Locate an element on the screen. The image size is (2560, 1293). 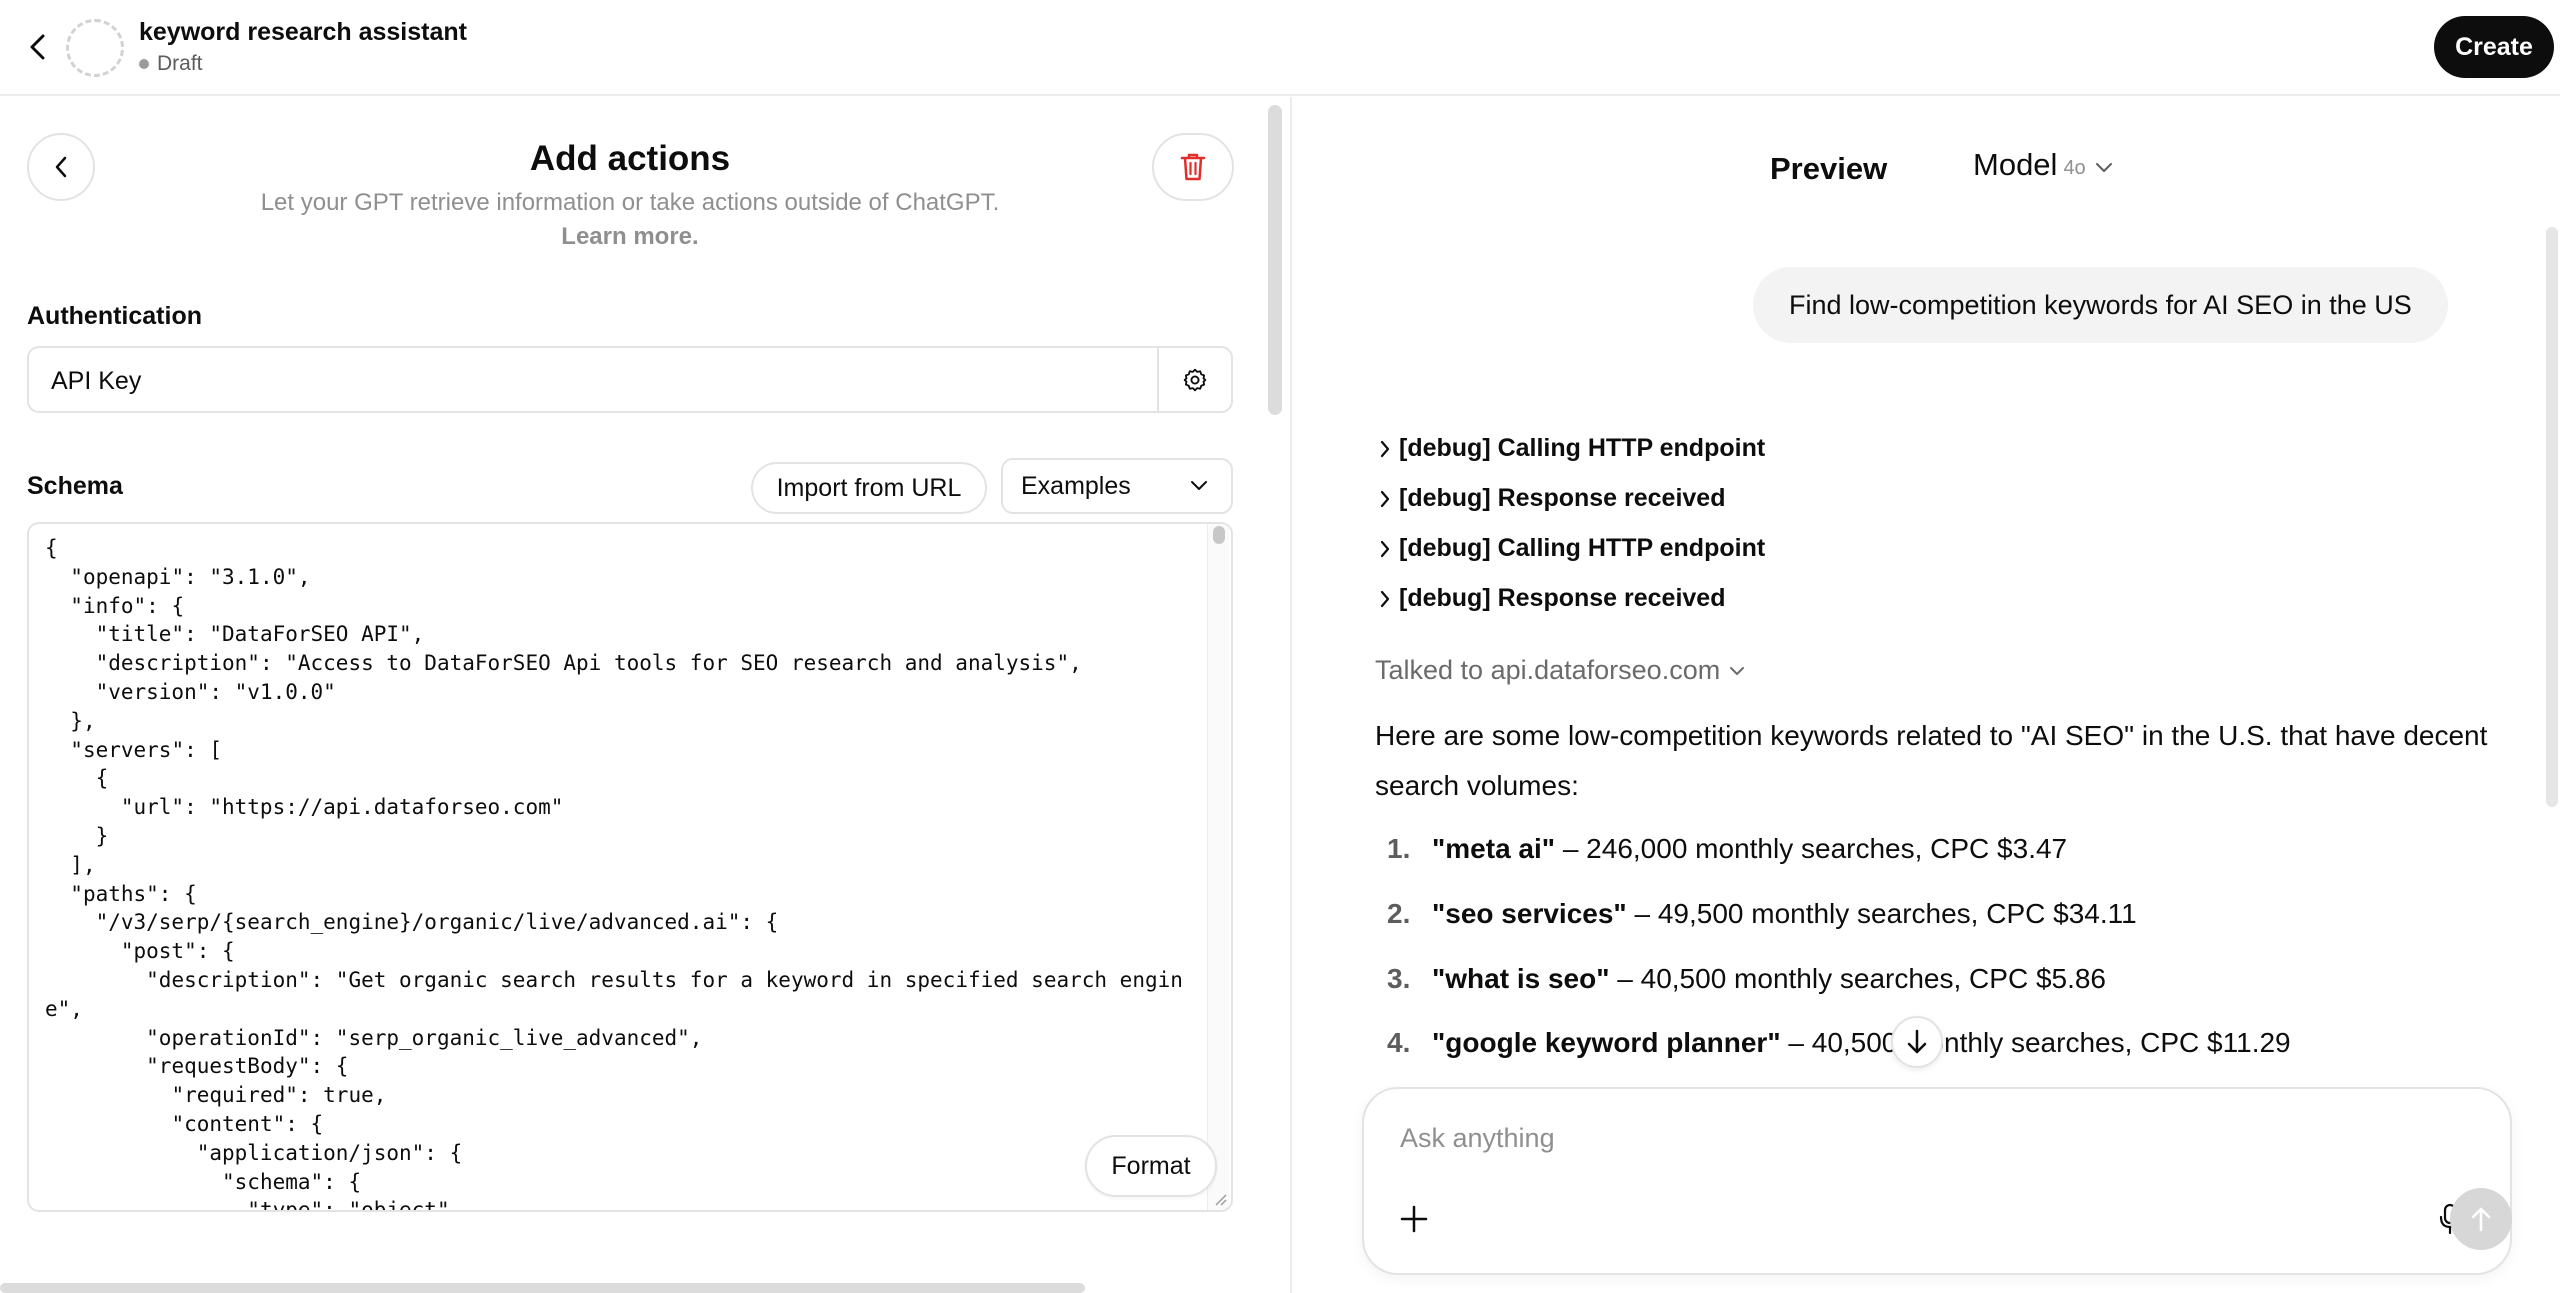
examples-dropdown: Examples is located at coordinates (1117, 486).